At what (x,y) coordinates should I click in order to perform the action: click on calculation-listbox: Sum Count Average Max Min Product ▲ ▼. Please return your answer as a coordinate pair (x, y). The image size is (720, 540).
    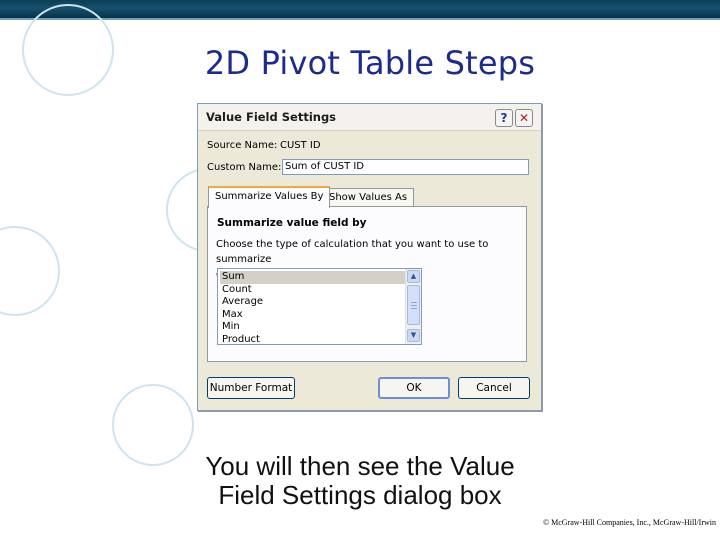
    Looking at the image, I should click on (319, 306).